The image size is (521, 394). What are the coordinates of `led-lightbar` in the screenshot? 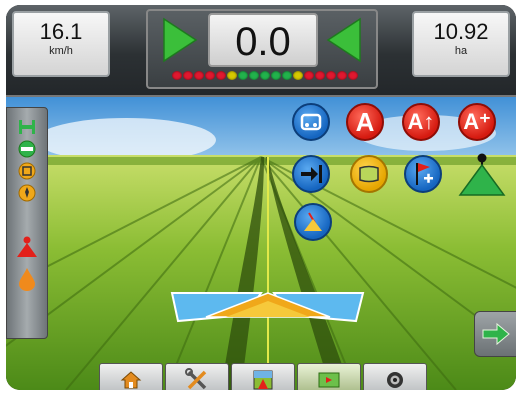 It's located at (265, 76).